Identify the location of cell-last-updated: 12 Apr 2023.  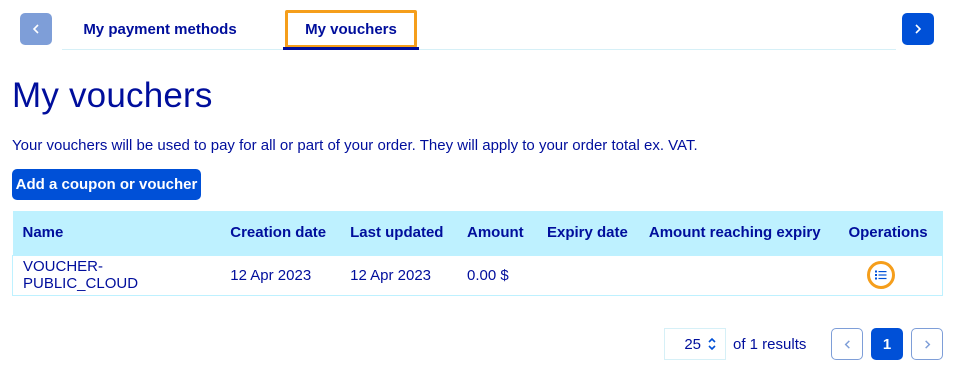
(398, 275).